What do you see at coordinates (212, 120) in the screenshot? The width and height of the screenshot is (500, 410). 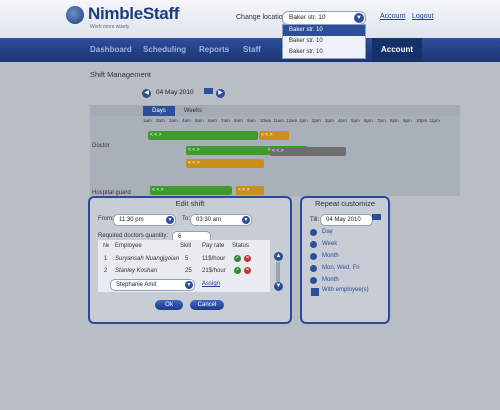 I see `time-header-cell: 6am` at bounding box center [212, 120].